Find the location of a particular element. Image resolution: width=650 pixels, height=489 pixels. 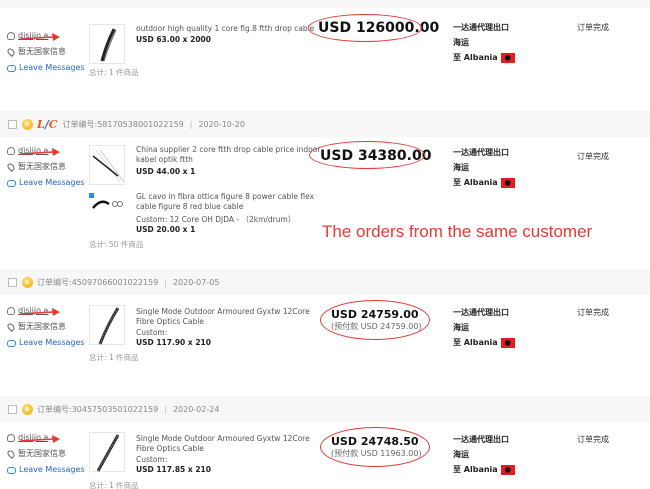

product-unit-qty: USD 20.00 x 1 is located at coordinates (166, 229).